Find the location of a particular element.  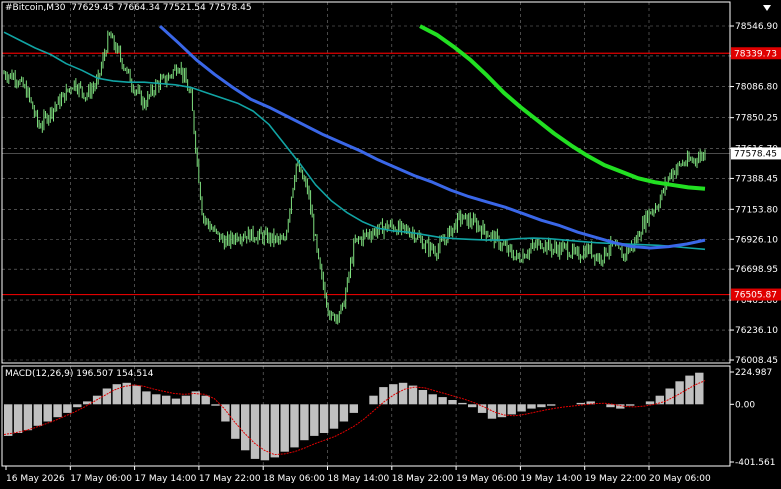

time-tick-label: 16 May 2026 is located at coordinates (35, 479).